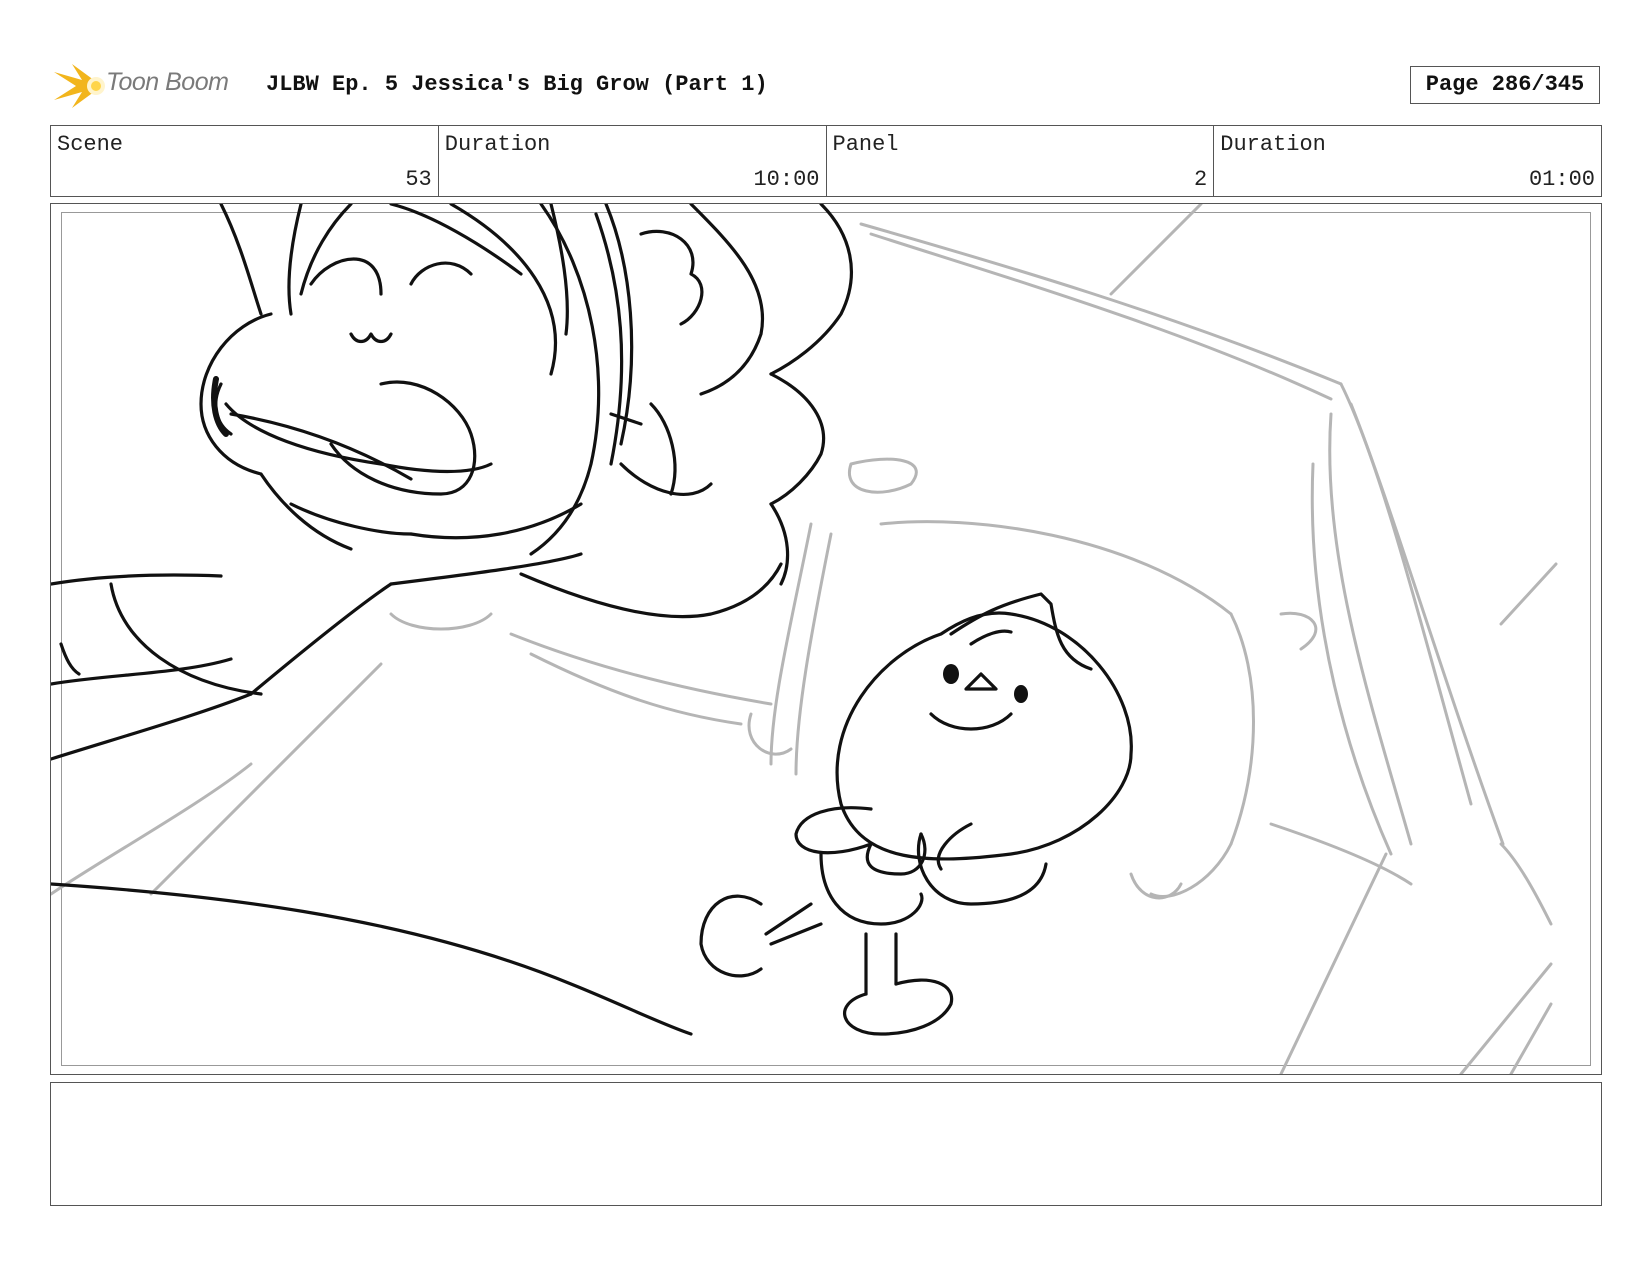 This screenshot has width=1648, height=1276. Describe the element at coordinates (633, 161) in the screenshot. I see `scene-duration-cell: Duration 10:00` at that location.